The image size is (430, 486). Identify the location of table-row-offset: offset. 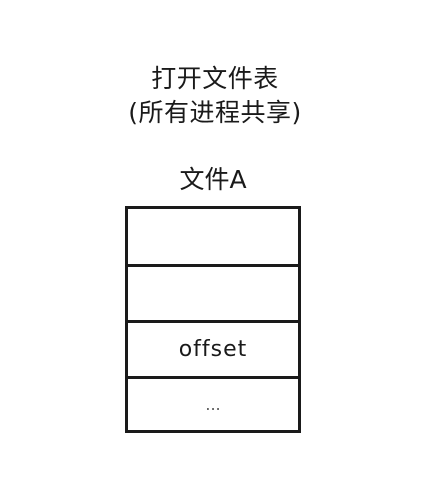
(213, 351).